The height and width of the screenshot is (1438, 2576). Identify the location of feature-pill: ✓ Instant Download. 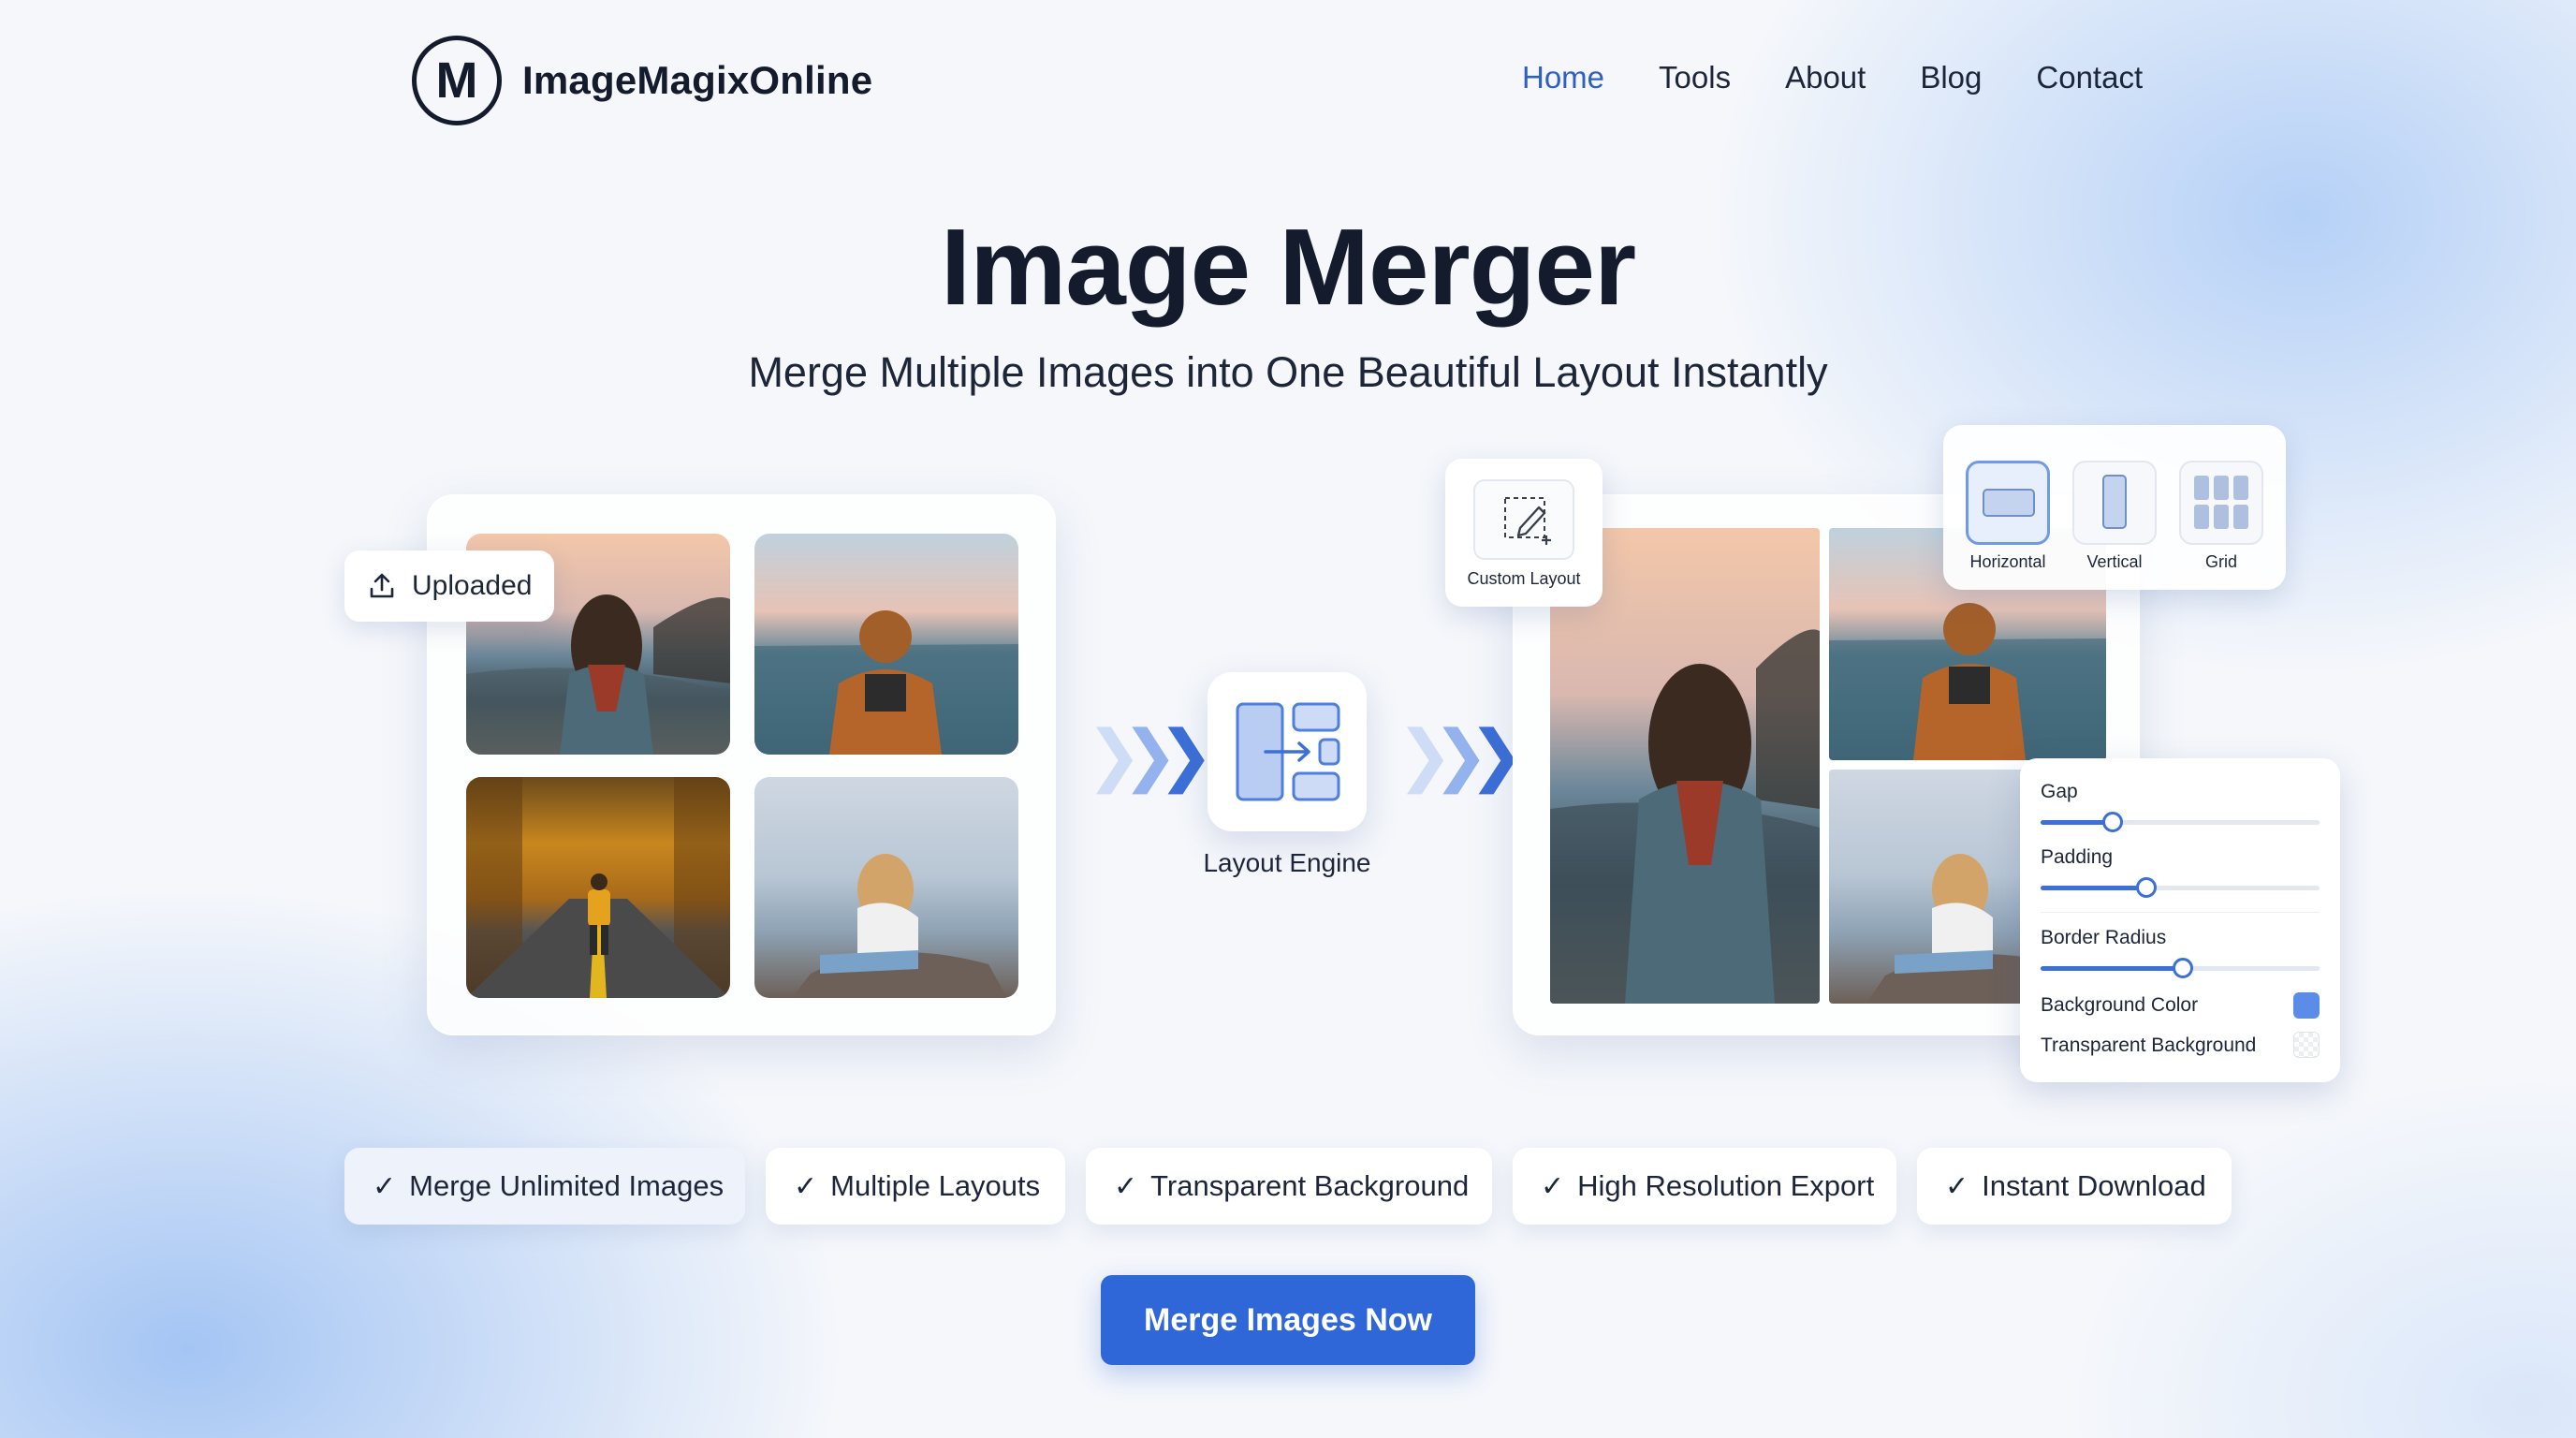
(2075, 1186).